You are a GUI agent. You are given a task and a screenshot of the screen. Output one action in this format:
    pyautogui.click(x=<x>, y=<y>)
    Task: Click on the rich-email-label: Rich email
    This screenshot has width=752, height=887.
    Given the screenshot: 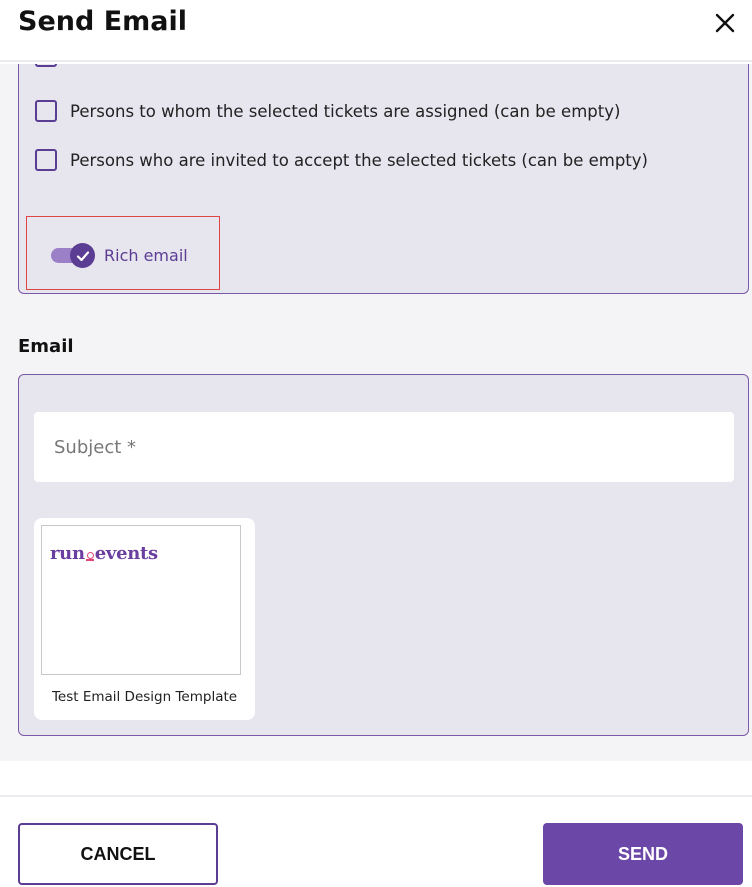 What is the action you would take?
    pyautogui.click(x=146, y=255)
    